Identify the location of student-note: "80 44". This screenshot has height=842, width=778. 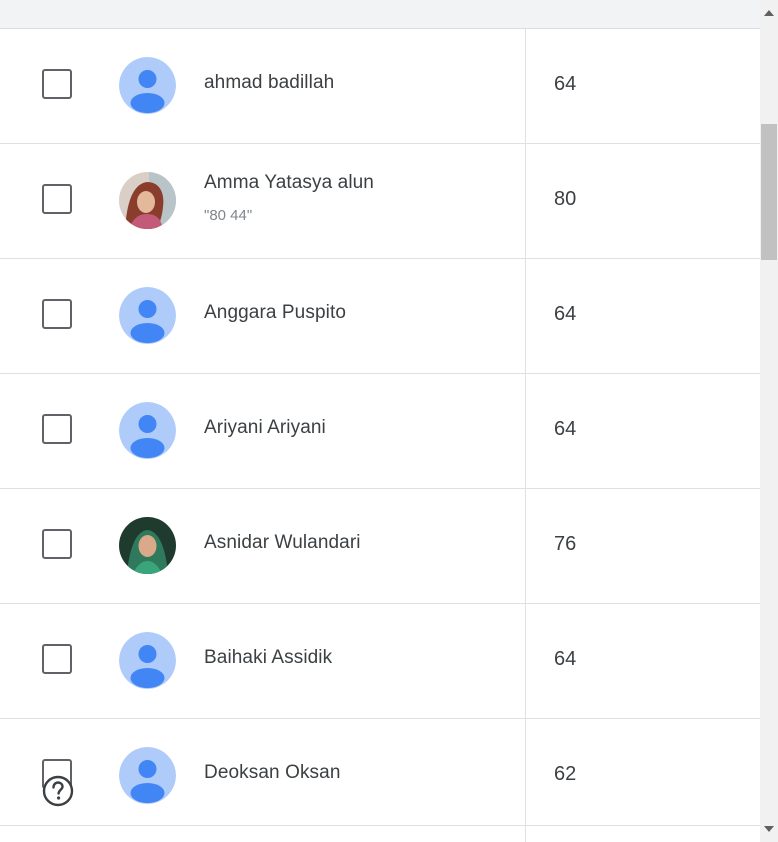
(228, 215).